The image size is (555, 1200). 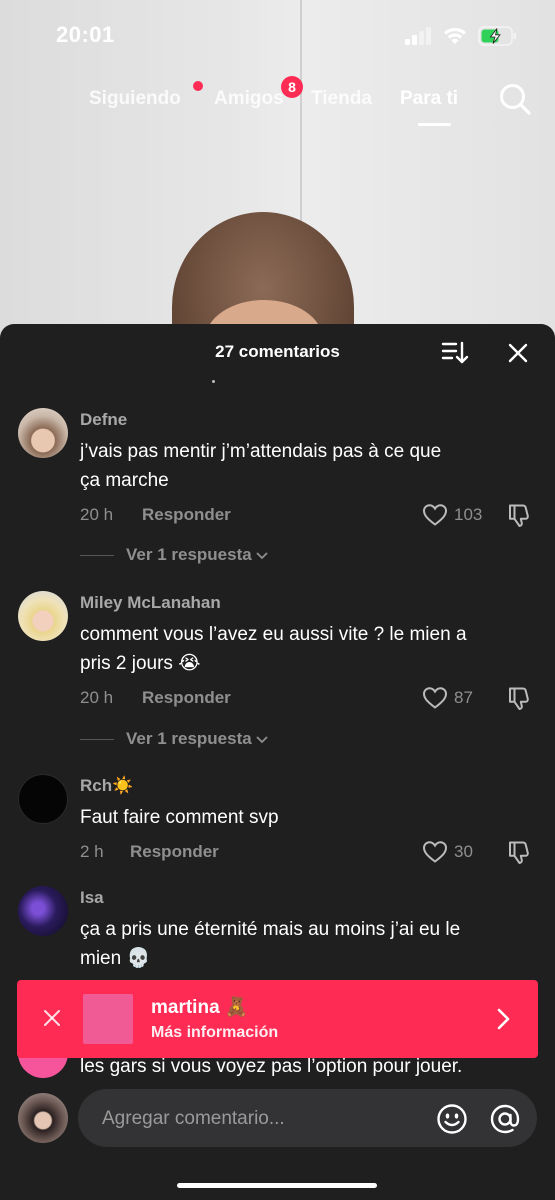 What do you see at coordinates (92, 898) in the screenshot?
I see `comment-username: Isa` at bounding box center [92, 898].